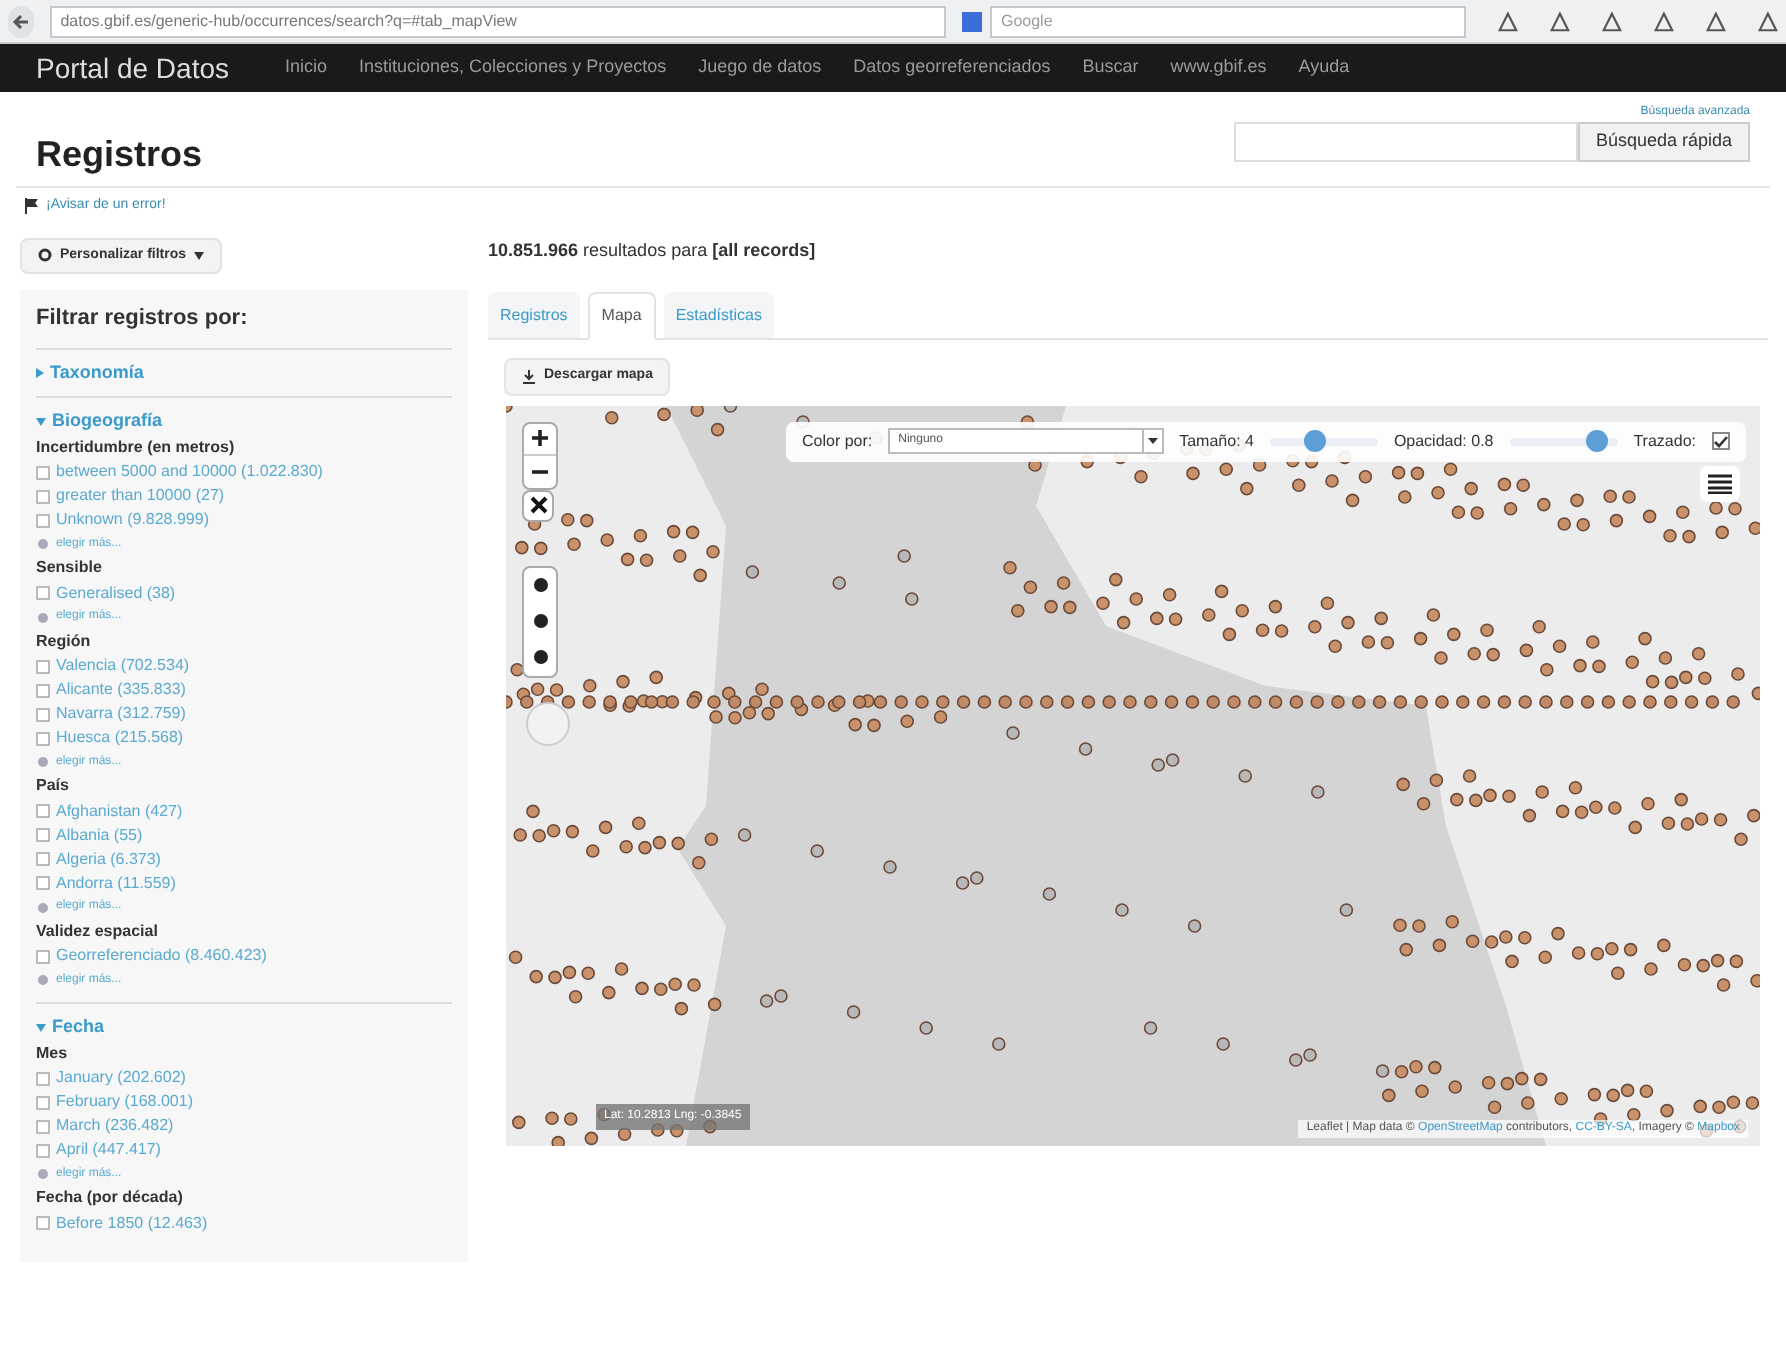  What do you see at coordinates (199, 255) in the screenshot?
I see `caret-icon` at bounding box center [199, 255].